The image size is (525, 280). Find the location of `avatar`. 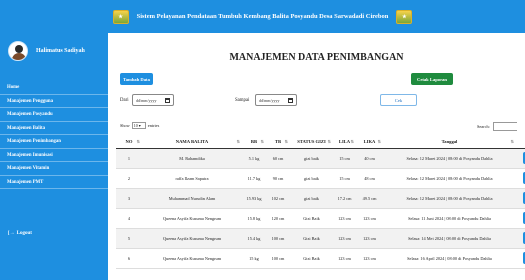

avatar is located at coordinates (18, 51).